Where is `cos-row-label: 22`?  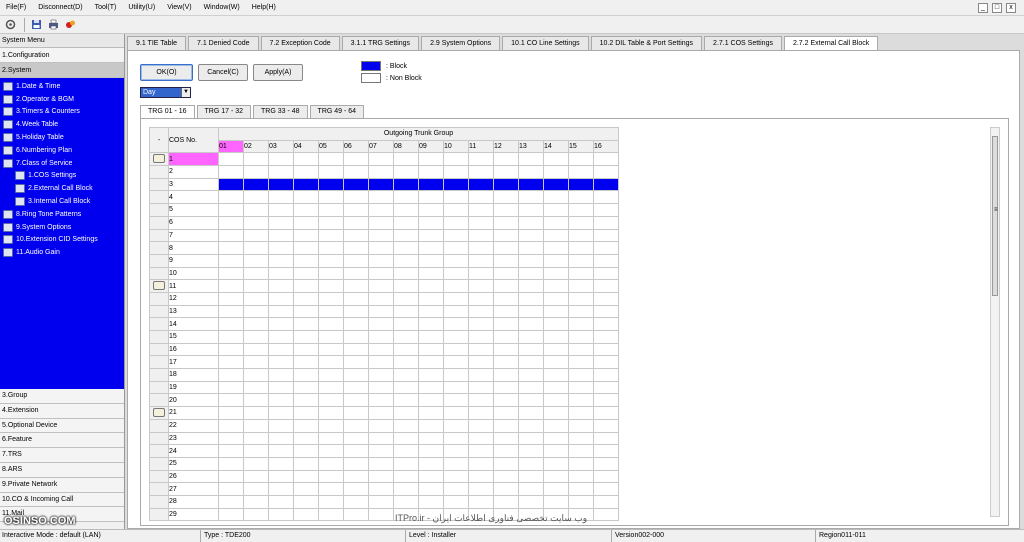
cos-row-label: 22 is located at coordinates (193, 425).